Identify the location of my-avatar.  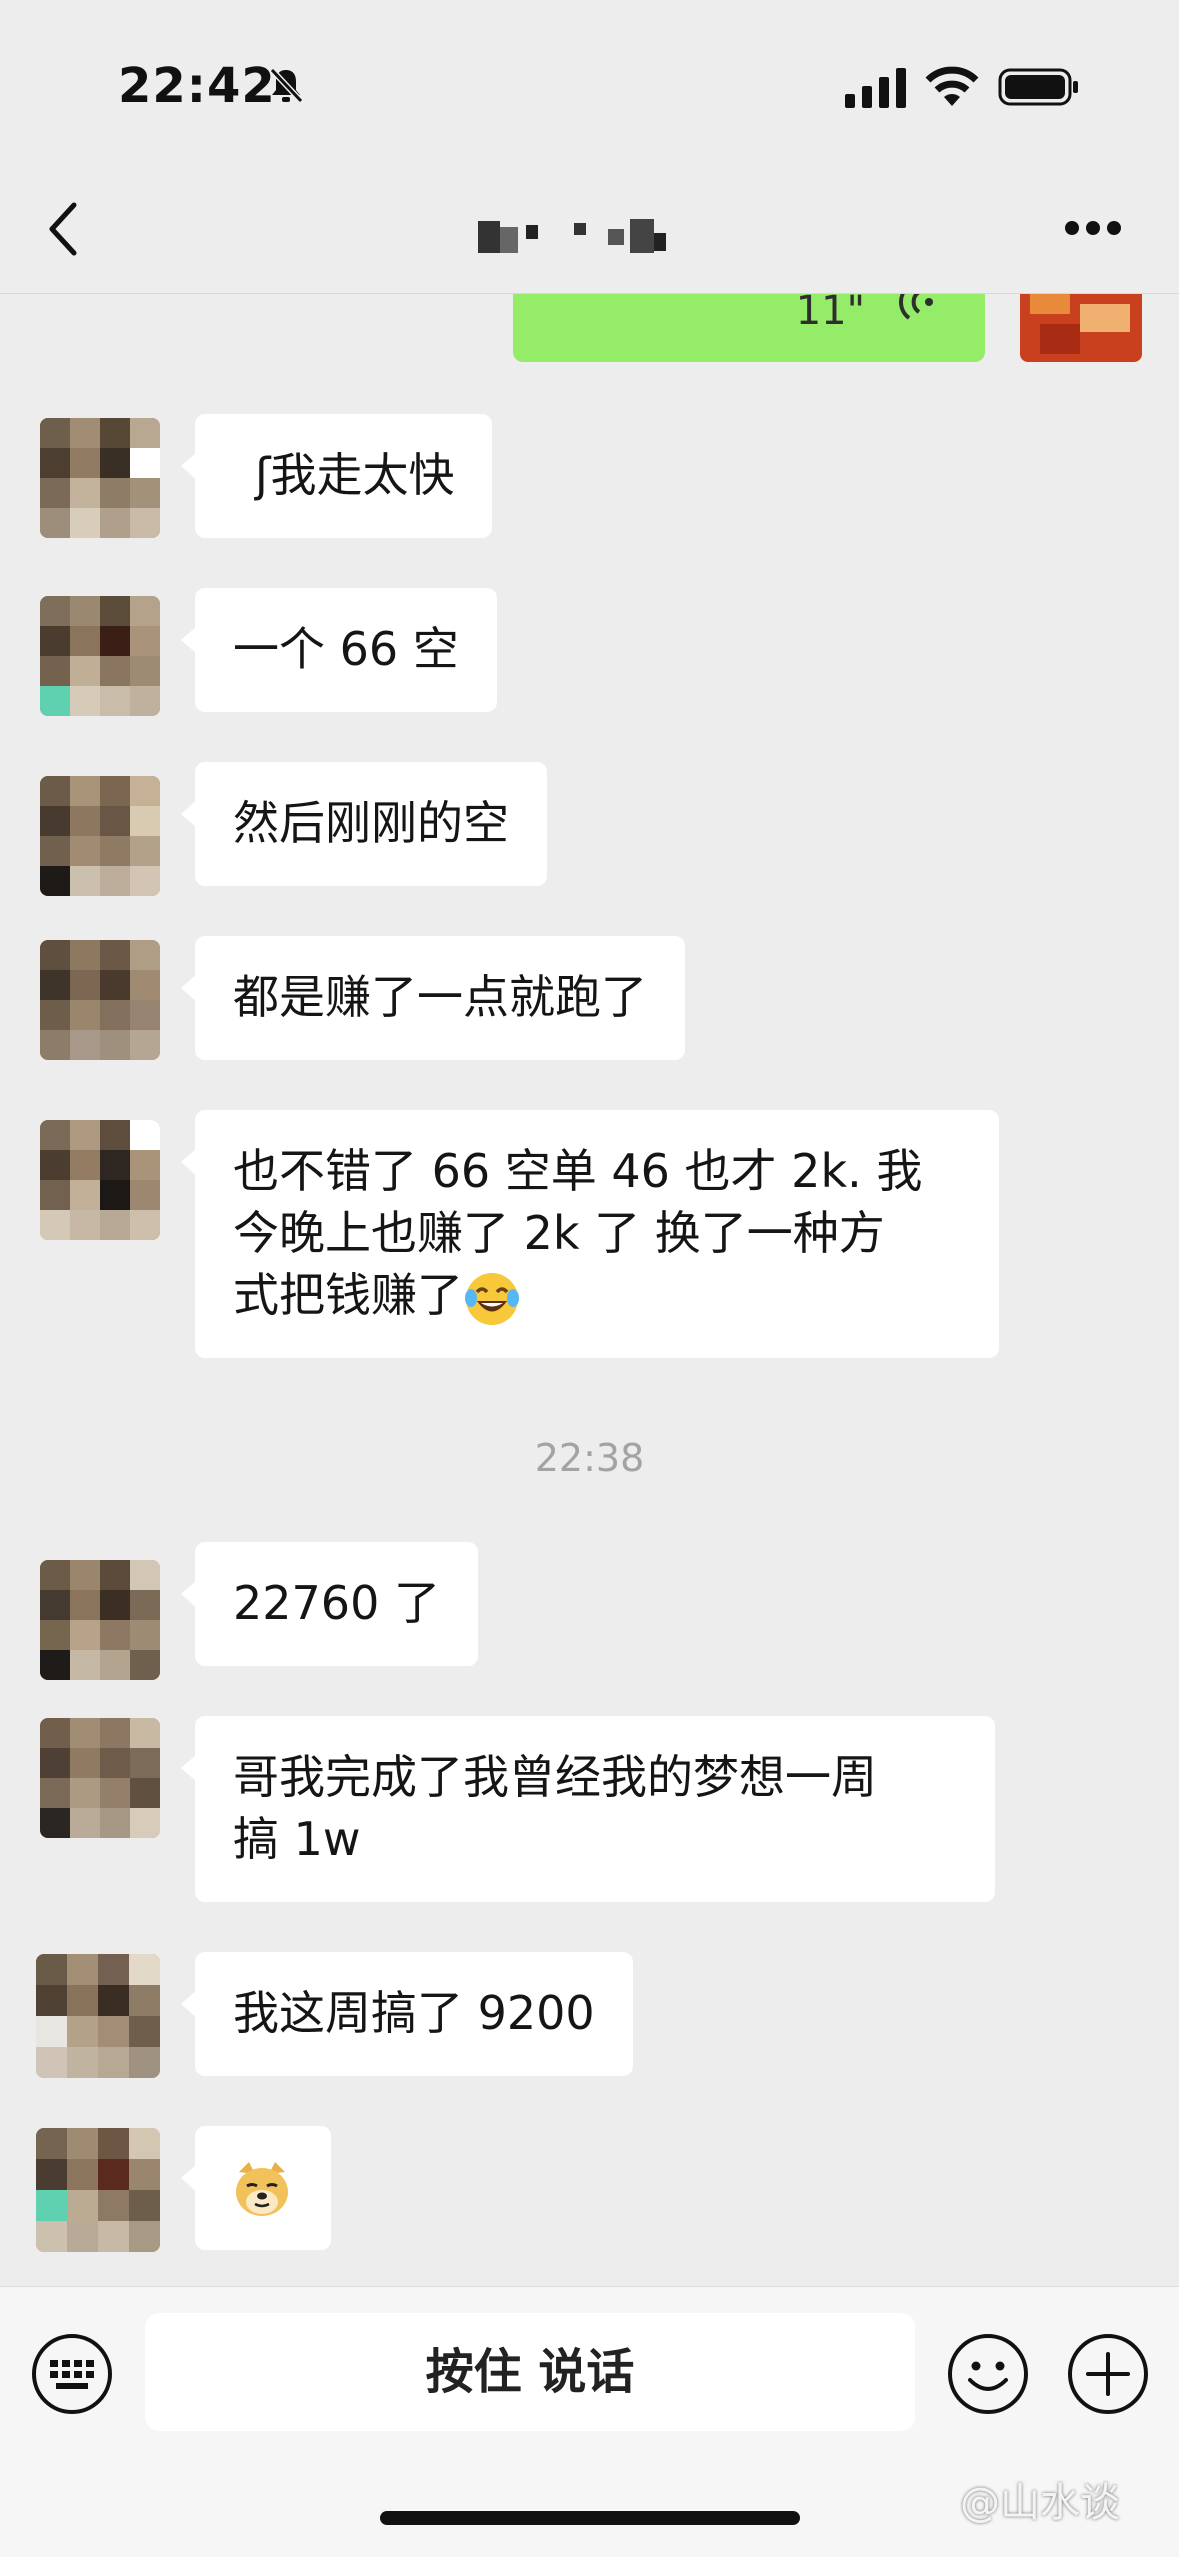
(1081, 328).